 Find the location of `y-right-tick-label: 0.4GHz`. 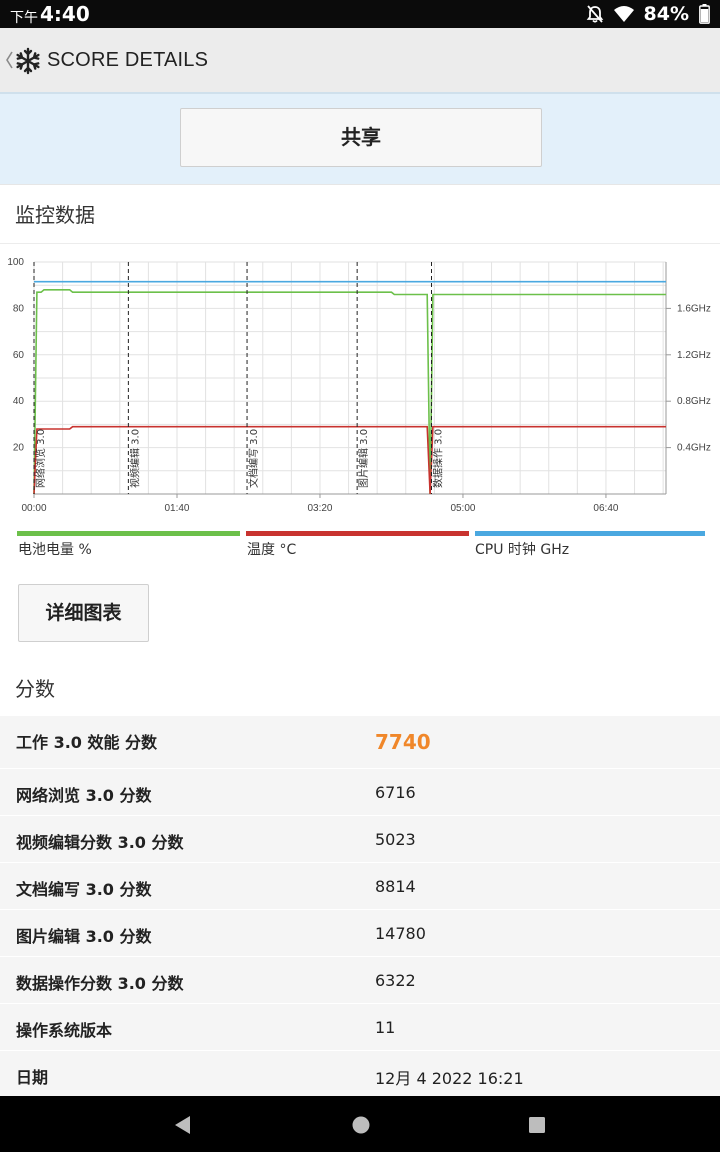

y-right-tick-label: 0.4GHz is located at coordinates (694, 448).